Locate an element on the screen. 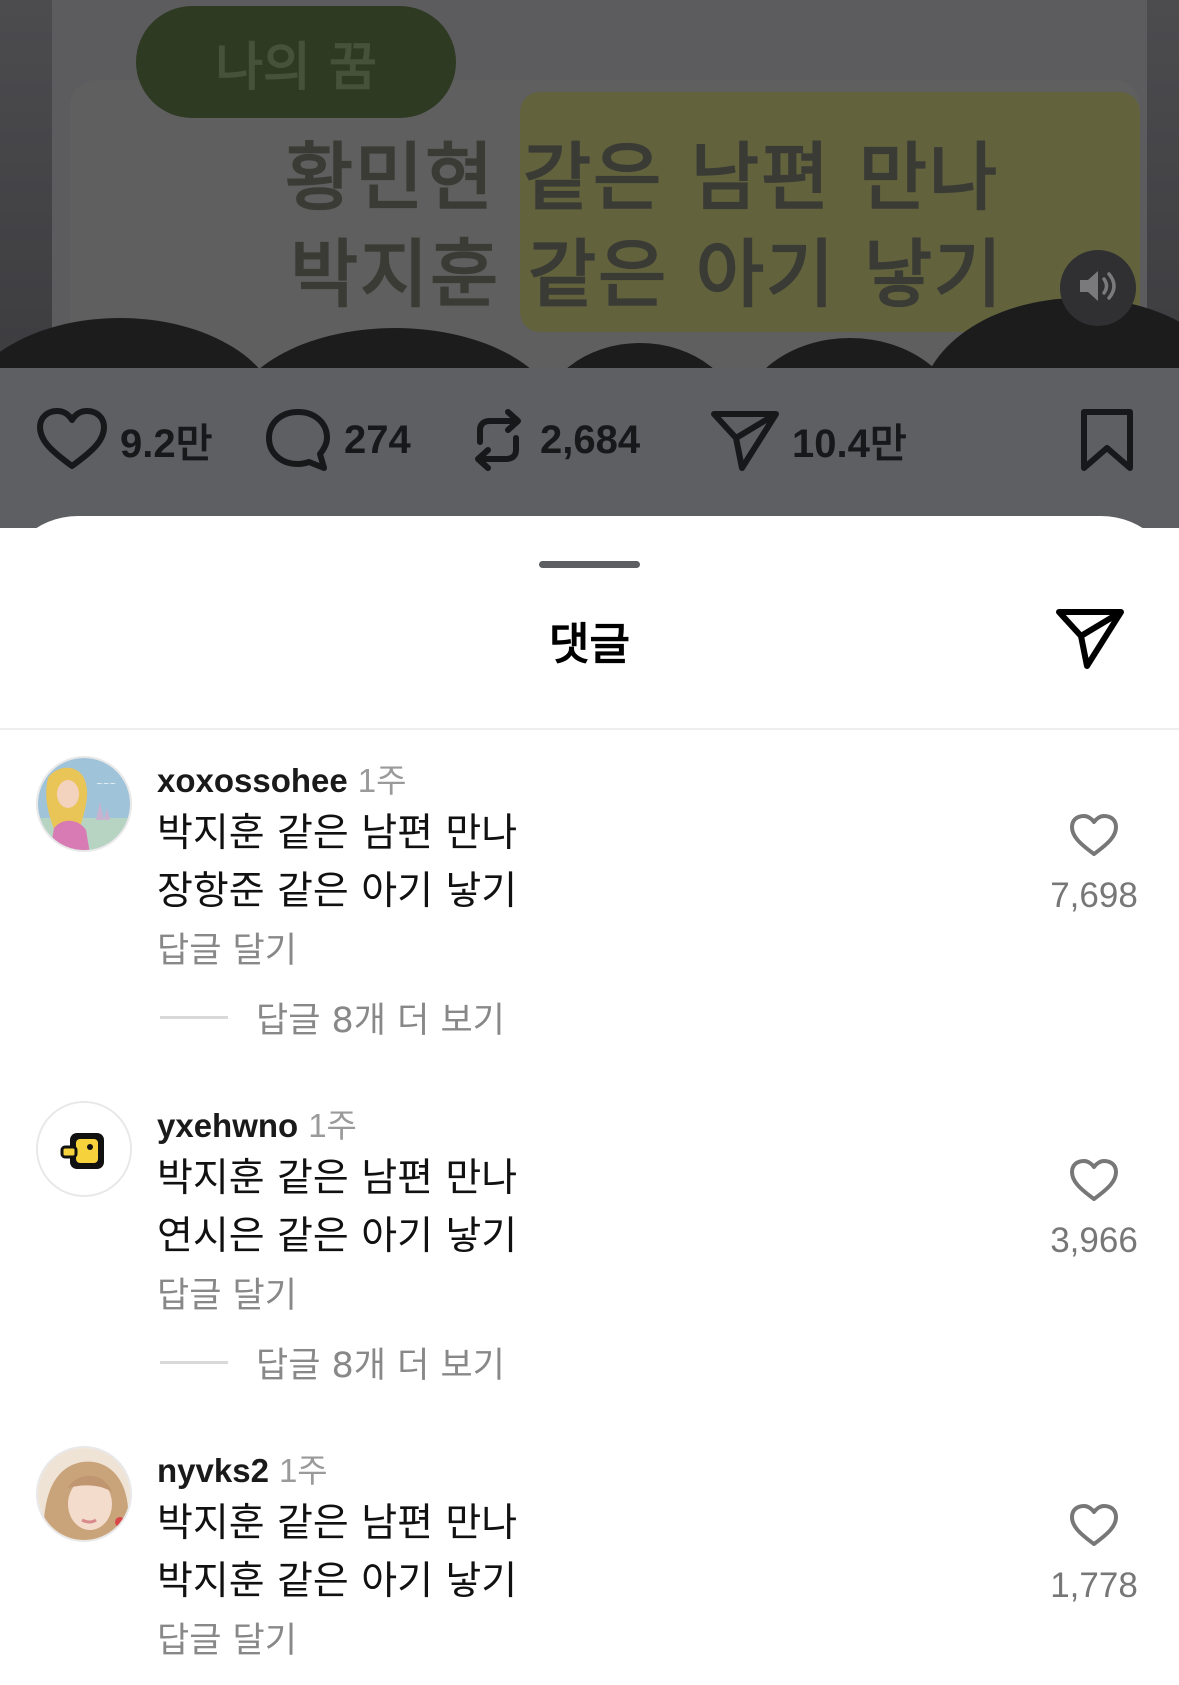 The image size is (1179, 1685). sheet-title: 댓글 is located at coordinates (589, 644).